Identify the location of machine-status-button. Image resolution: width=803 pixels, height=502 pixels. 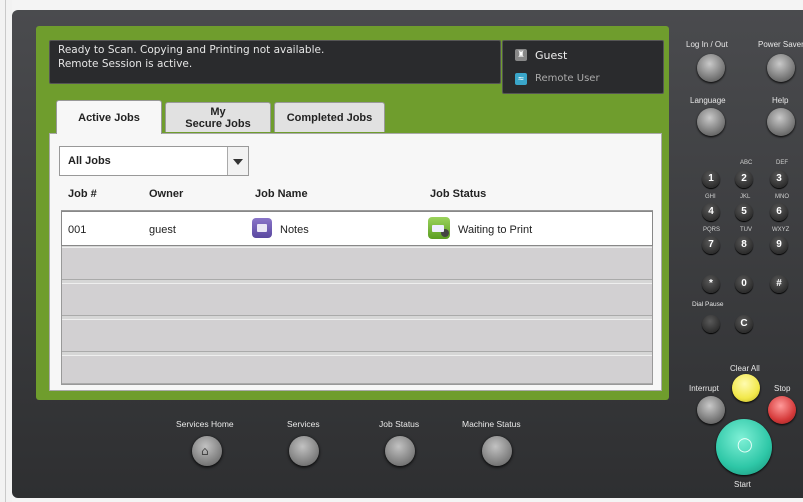
(497, 451).